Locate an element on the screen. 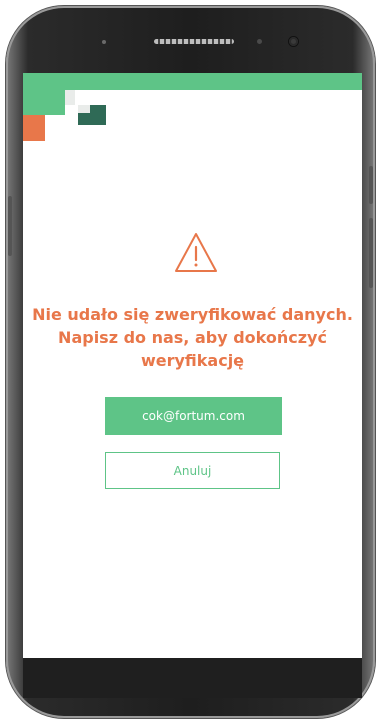  warning-triangle-icon is located at coordinates (196, 252).